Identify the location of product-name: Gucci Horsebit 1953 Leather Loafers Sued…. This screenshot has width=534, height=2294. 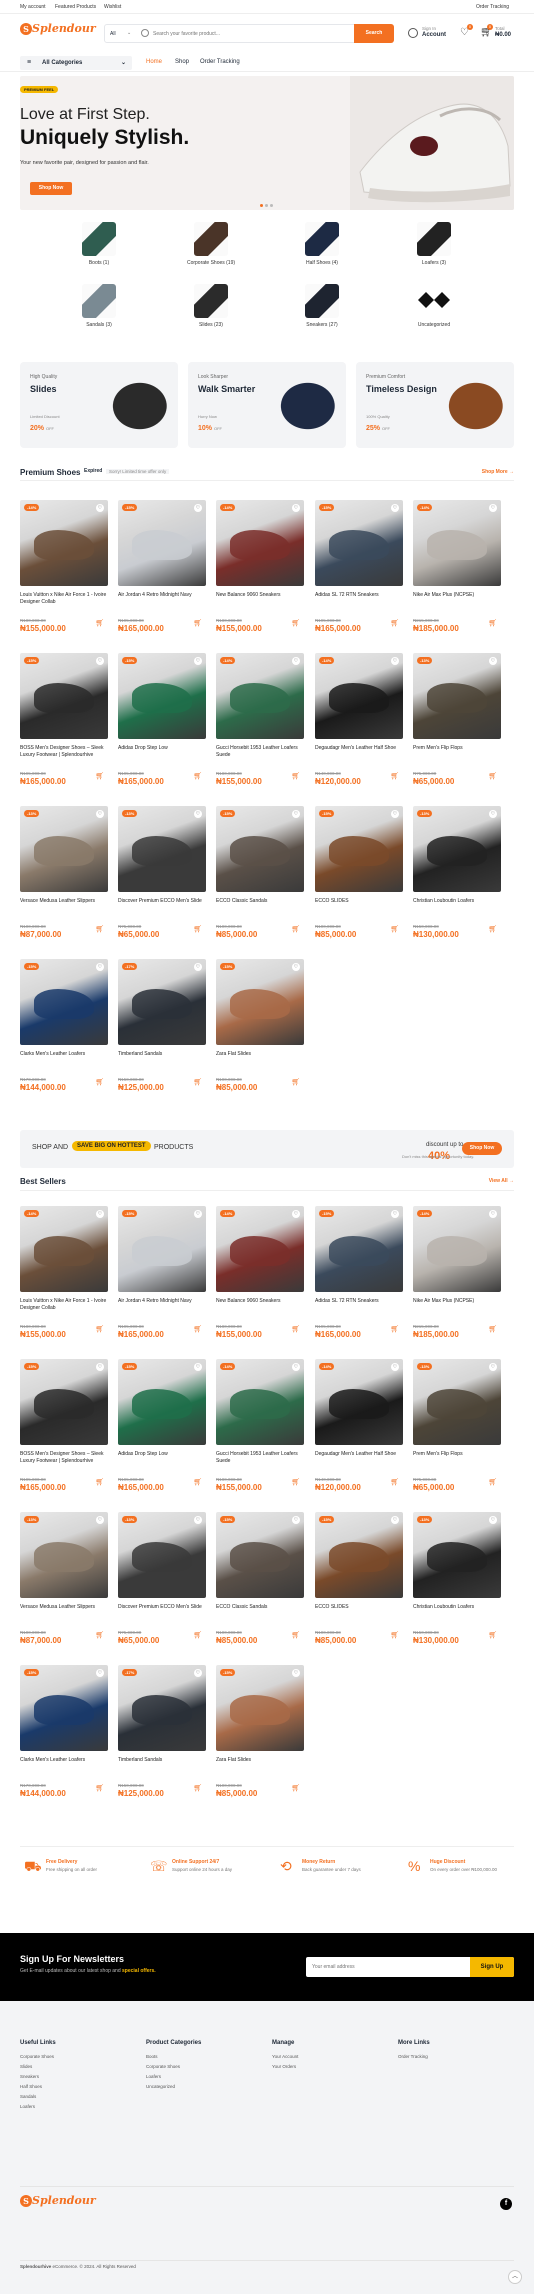
(260, 1457).